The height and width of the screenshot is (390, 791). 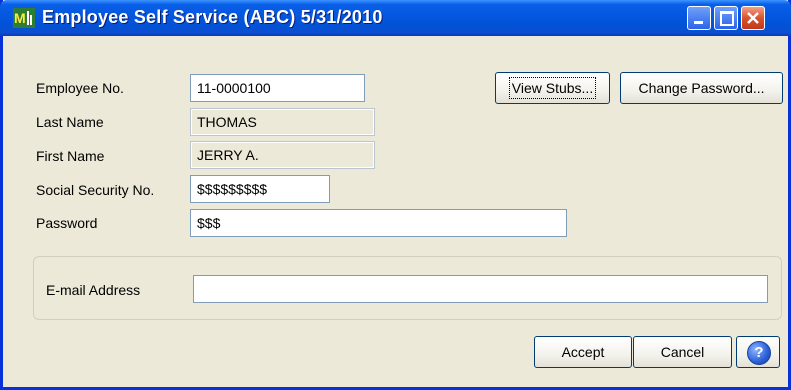 I want to click on help-button: ?, so click(x=758, y=352).